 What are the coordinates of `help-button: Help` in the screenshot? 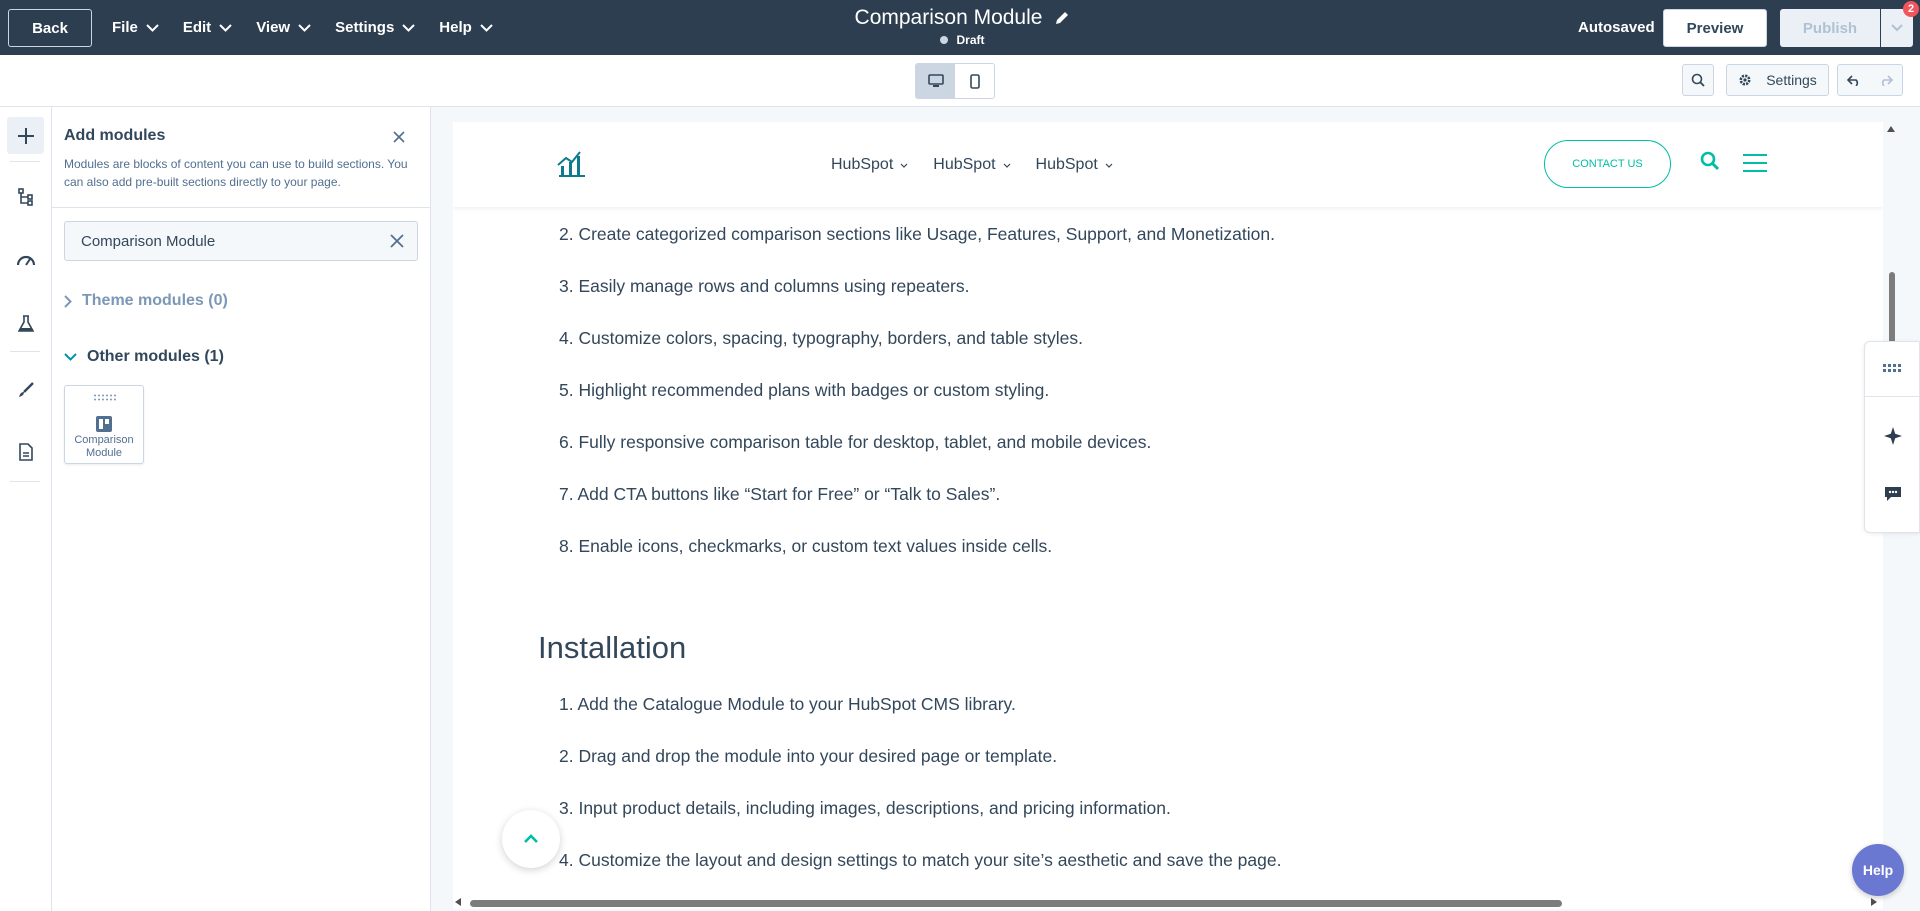 It's located at (1878, 870).